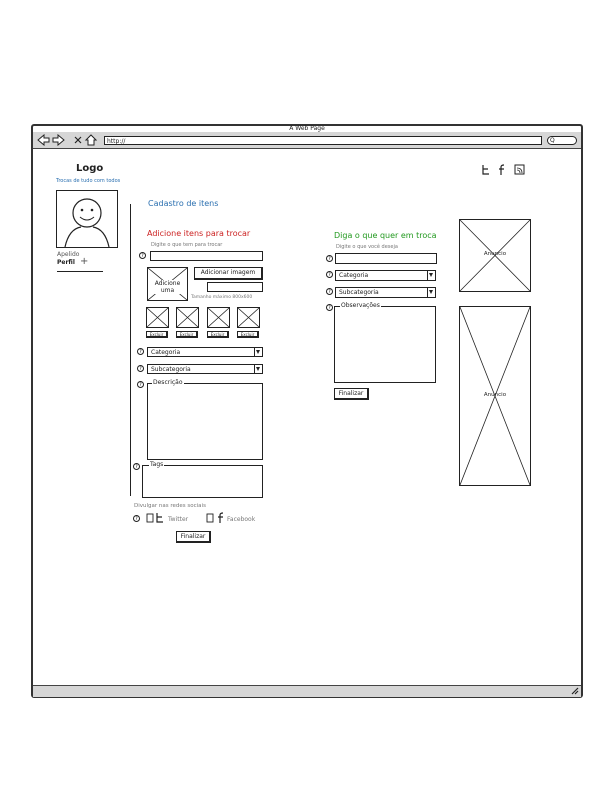 The height and width of the screenshot is (792, 612). I want to click on add-items-heading: Adicione itens para trocar, so click(199, 233).